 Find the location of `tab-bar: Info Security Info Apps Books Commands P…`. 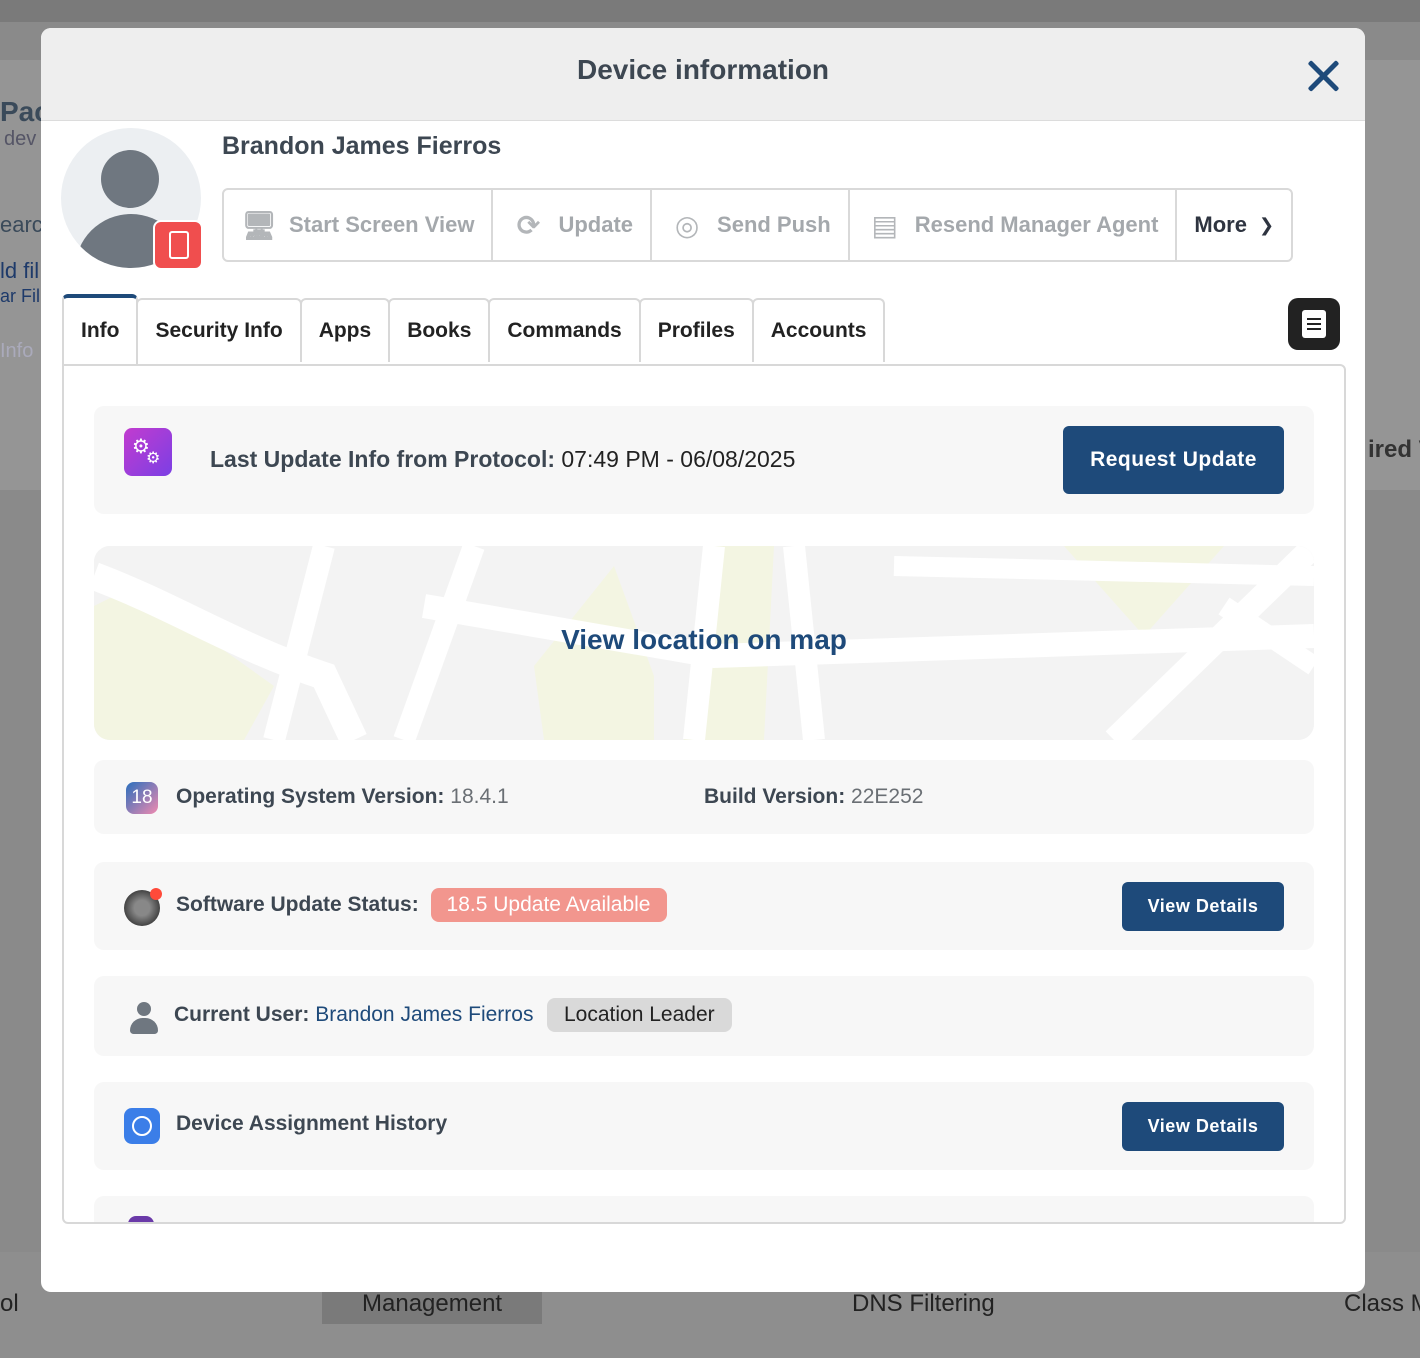

tab-bar: Info Security Info Apps Books Commands P… is located at coordinates (474, 329).